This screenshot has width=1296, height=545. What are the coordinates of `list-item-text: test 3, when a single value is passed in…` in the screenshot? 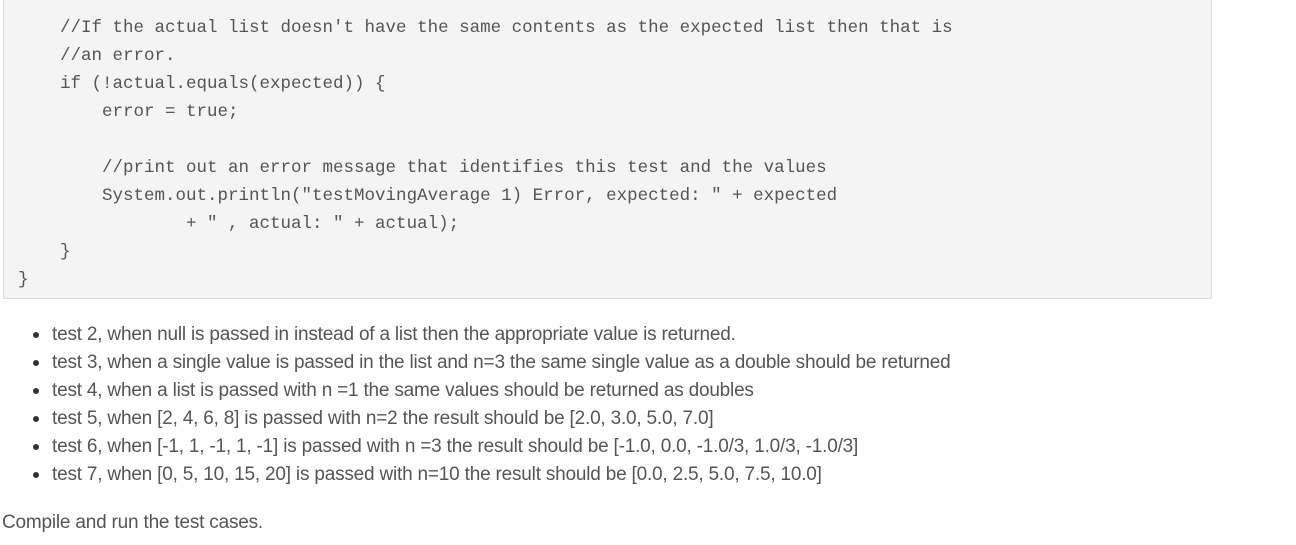 It's located at (501, 362).